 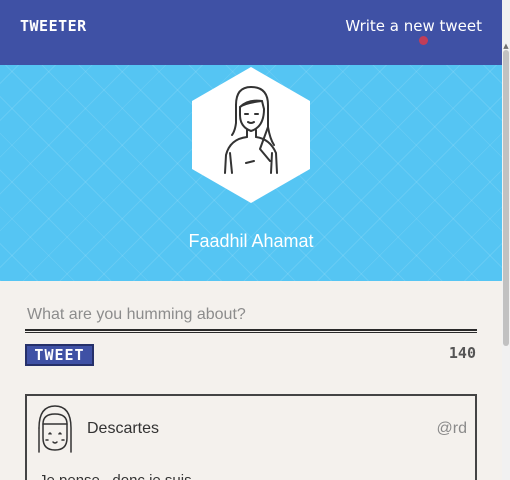 What do you see at coordinates (506, 198) in the screenshot?
I see `scrollbar-thumb` at bounding box center [506, 198].